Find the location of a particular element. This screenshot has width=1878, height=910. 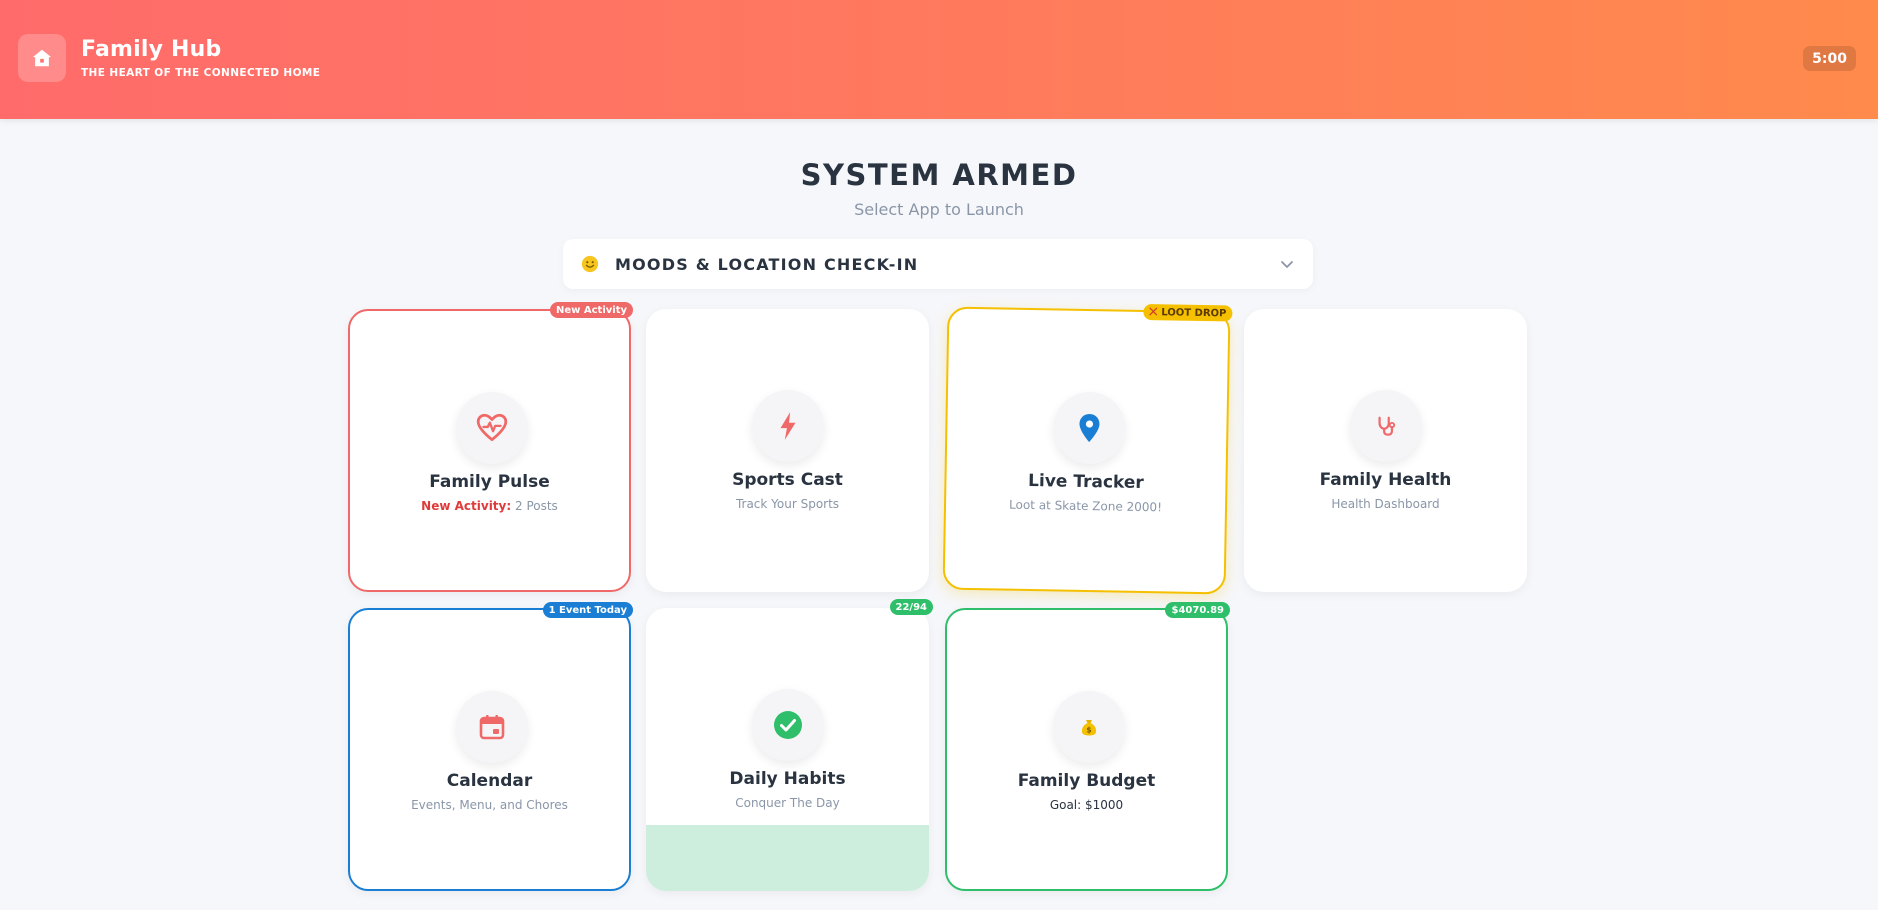

app-card-family-health: Family Health Health Dashboard is located at coordinates (1385, 450).